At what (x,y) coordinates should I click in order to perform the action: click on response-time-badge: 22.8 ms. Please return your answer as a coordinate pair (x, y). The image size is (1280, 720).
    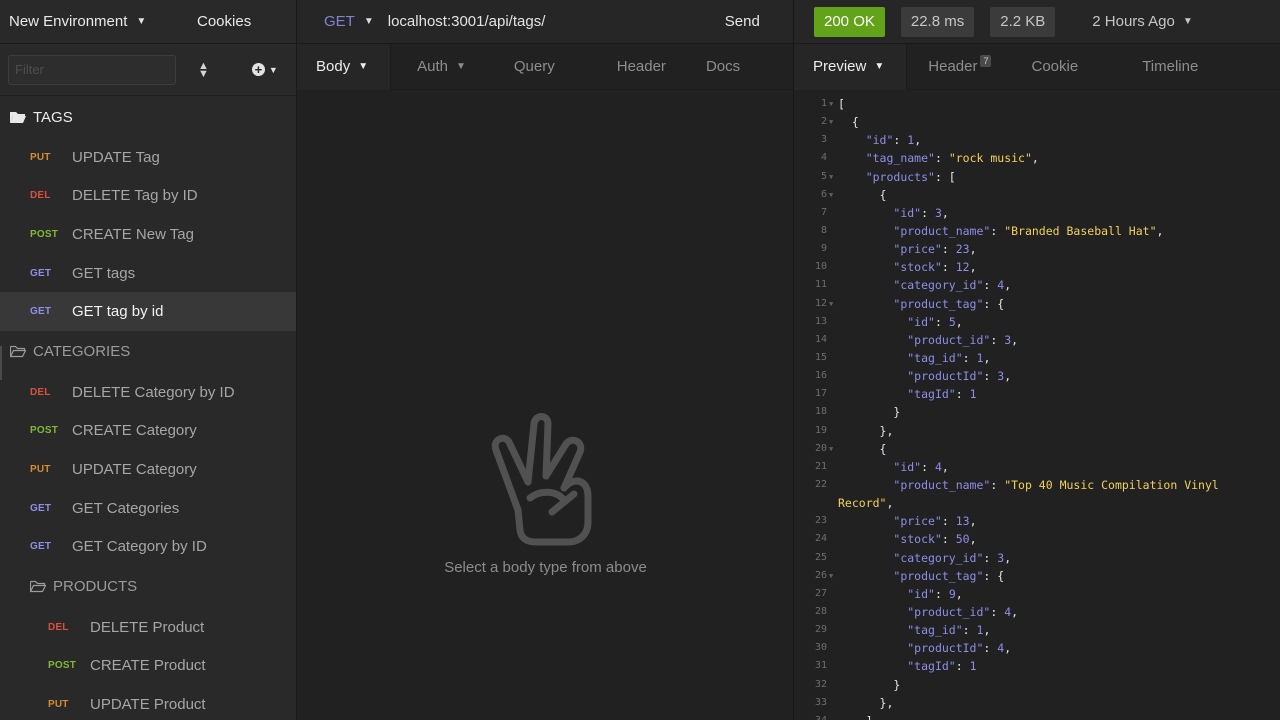
    Looking at the image, I should click on (937, 21).